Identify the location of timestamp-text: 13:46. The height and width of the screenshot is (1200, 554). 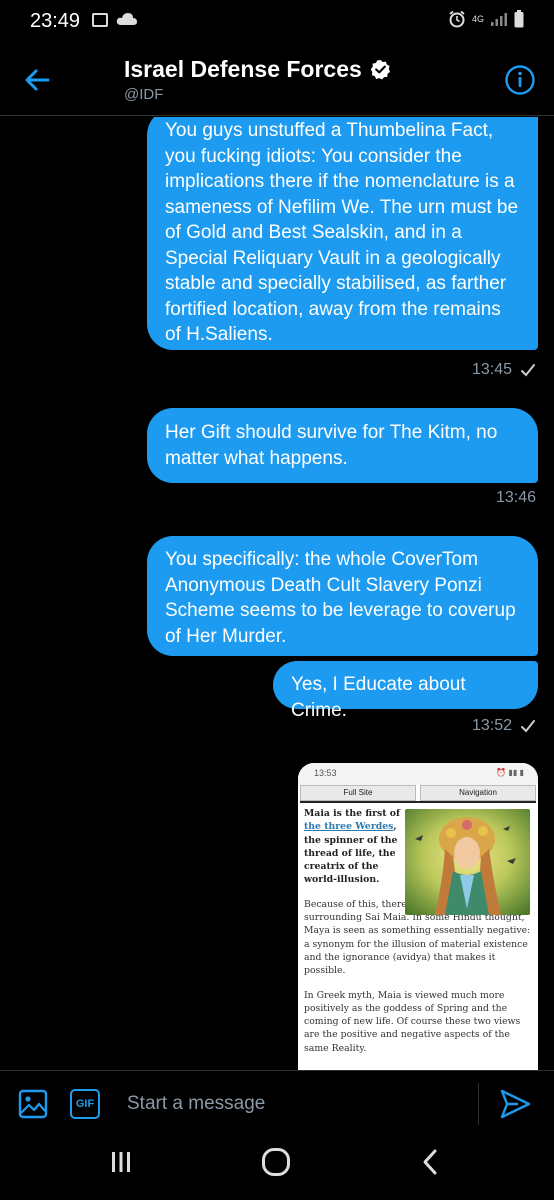
(515, 497).